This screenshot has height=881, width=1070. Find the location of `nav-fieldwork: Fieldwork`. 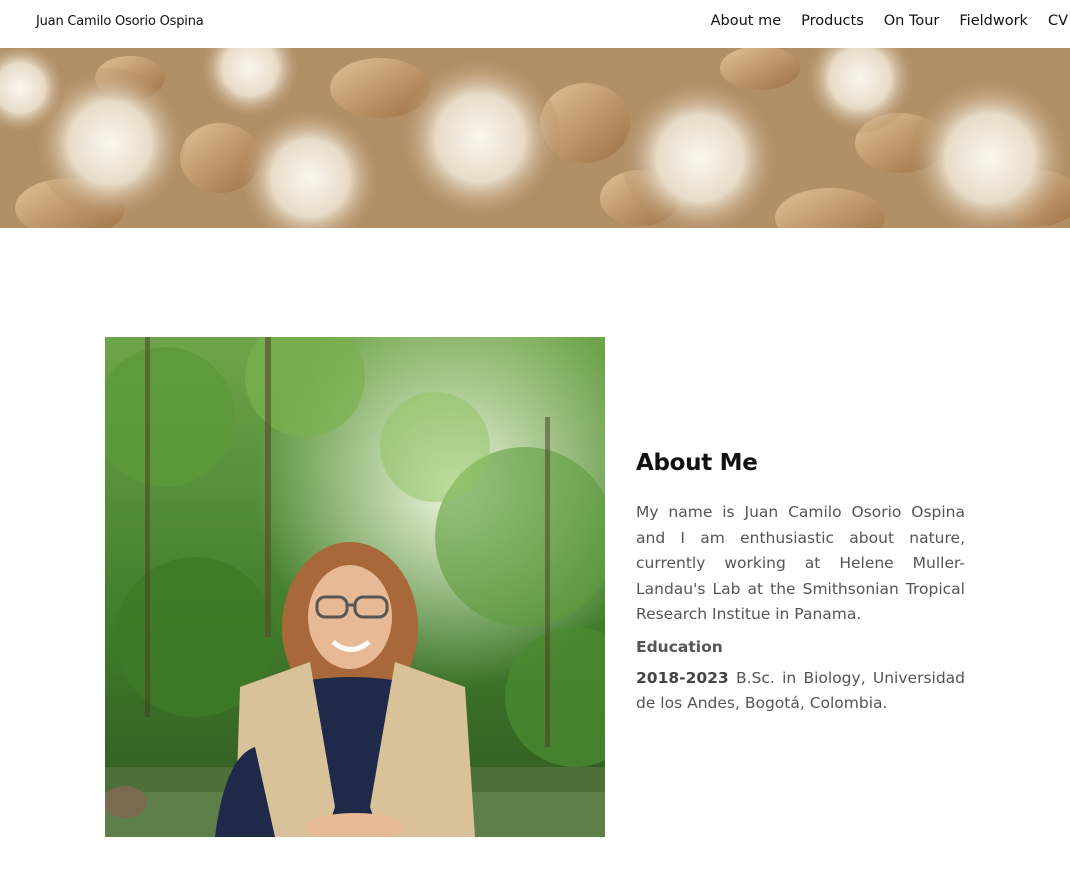

nav-fieldwork: Fieldwork is located at coordinates (993, 21).